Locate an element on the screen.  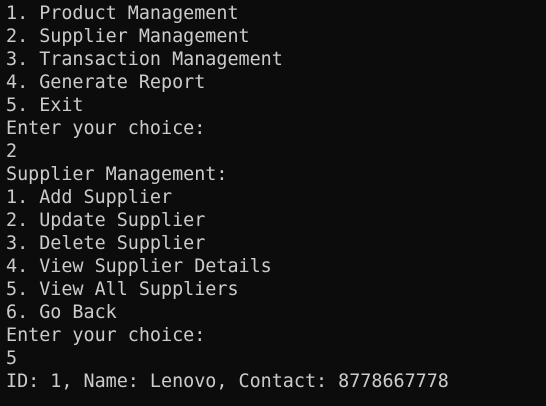
submenu-item-view-supplier-details: 4. View Supplier Details is located at coordinates (139, 266).